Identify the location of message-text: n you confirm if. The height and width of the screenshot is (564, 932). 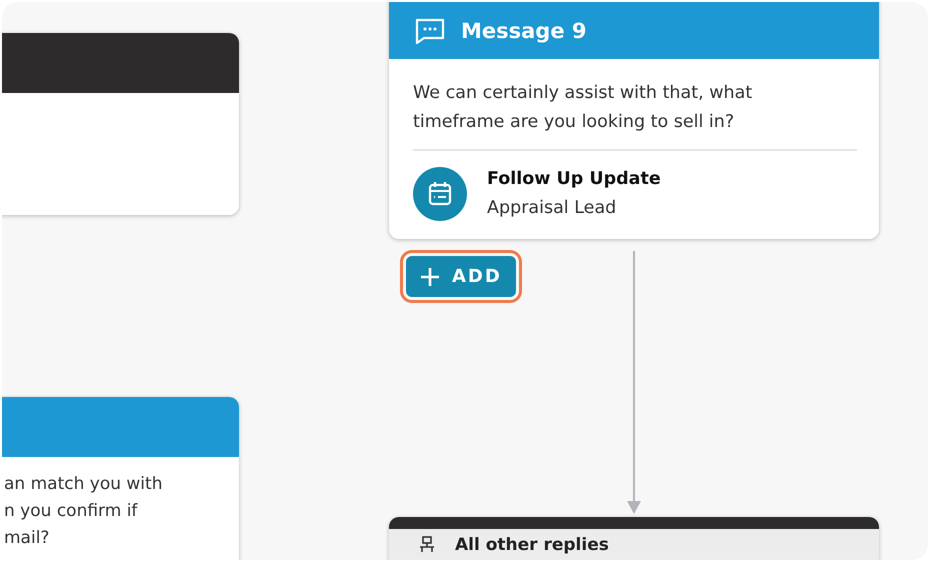
(71, 511).